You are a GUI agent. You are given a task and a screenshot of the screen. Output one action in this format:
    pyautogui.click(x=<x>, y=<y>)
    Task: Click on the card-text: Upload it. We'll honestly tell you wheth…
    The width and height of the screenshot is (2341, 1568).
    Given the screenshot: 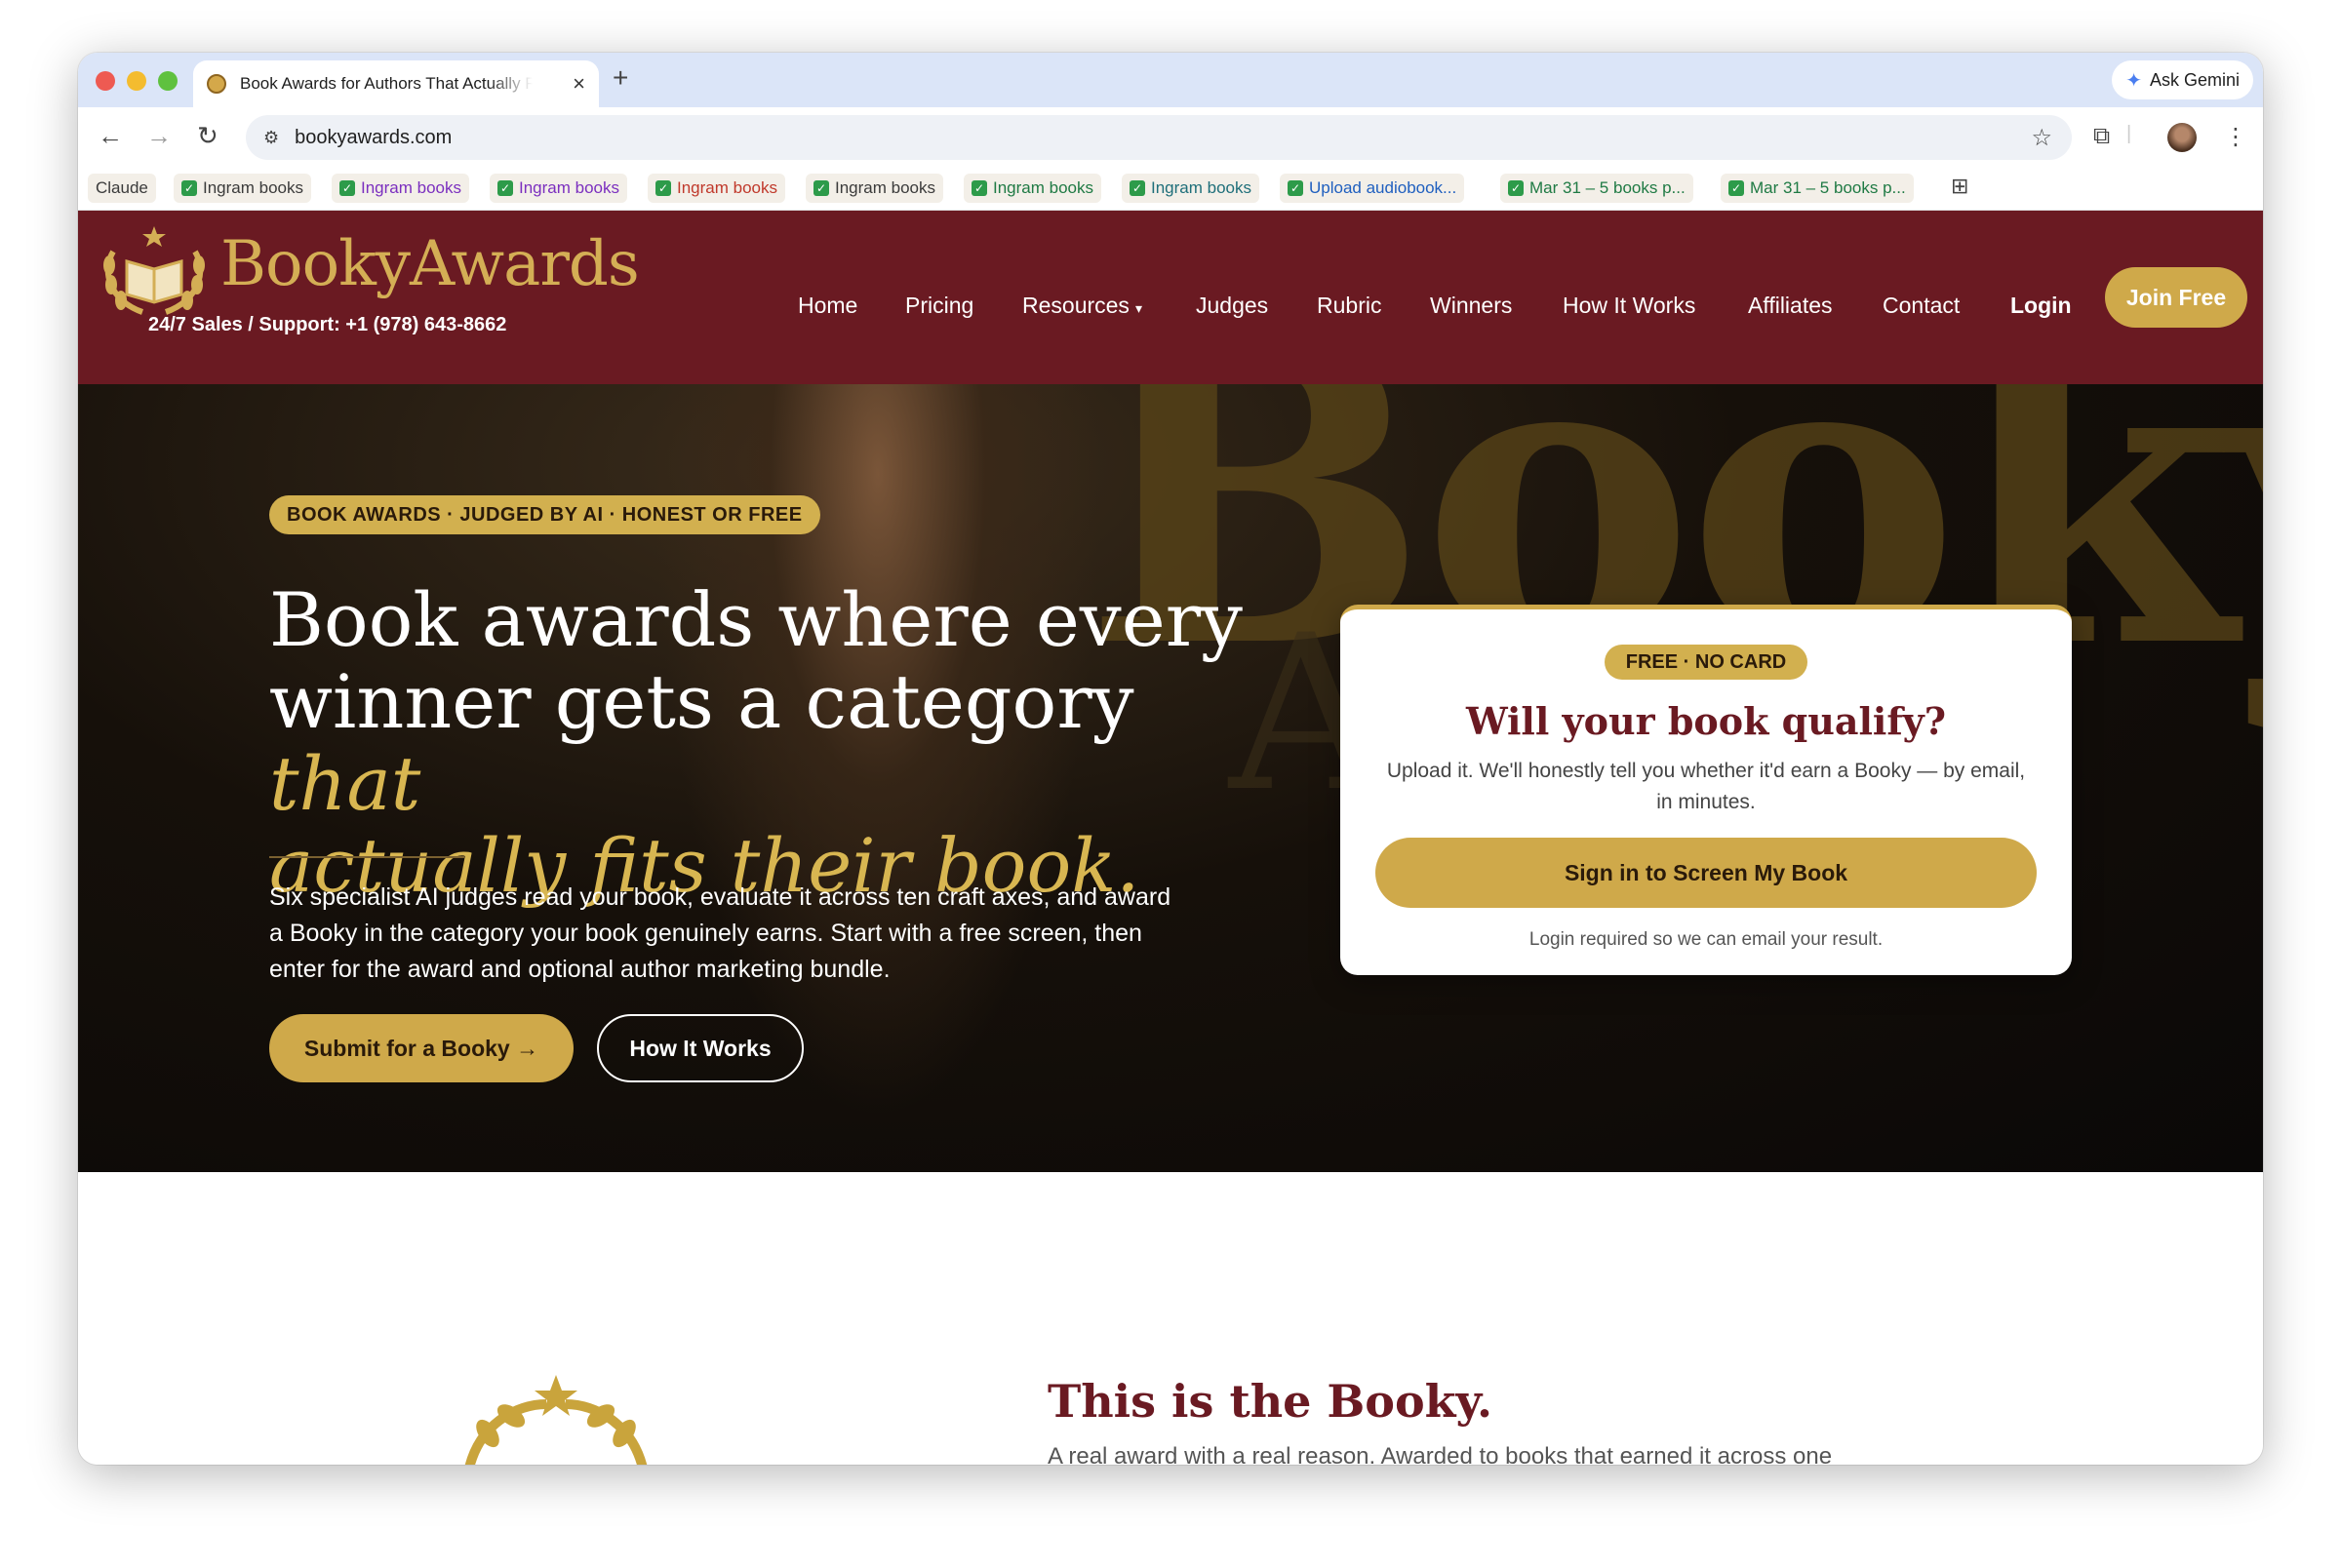 What is the action you would take?
    pyautogui.click(x=1706, y=786)
    